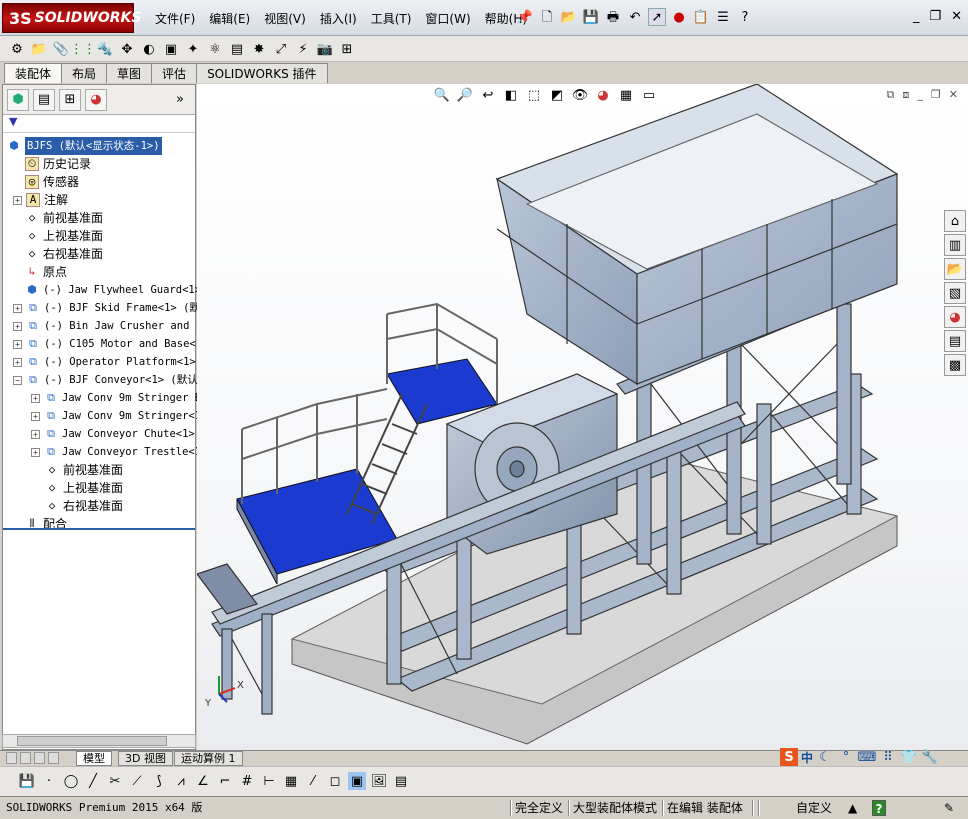  I want to click on tree-item: + ⧉ (-) C105 Motor and Base<1, so click(107, 344).